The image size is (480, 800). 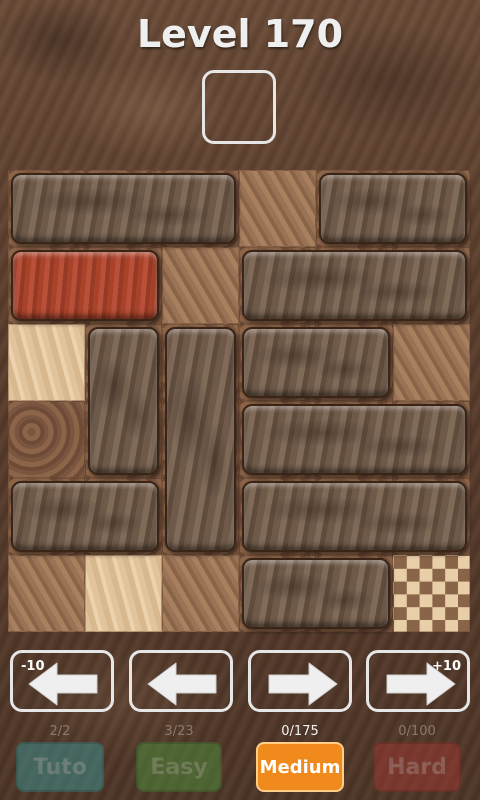 What do you see at coordinates (62, 681) in the screenshot?
I see `undo-10-button: -10` at bounding box center [62, 681].